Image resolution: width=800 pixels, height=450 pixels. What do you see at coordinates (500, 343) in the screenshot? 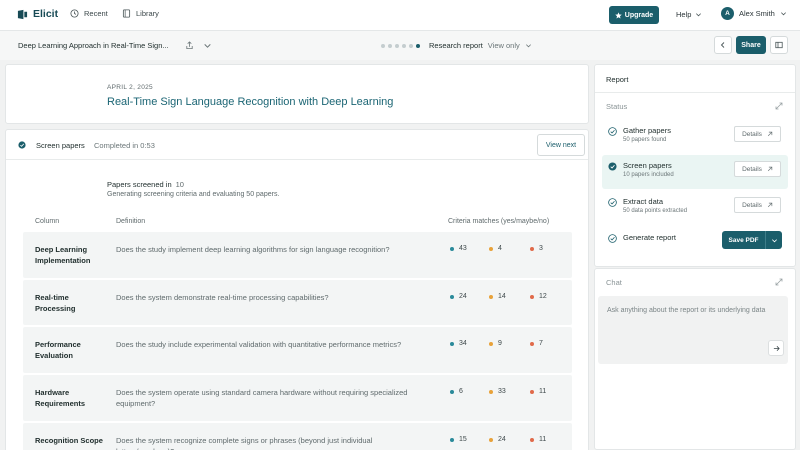
I see `maybe-value: 9` at bounding box center [500, 343].